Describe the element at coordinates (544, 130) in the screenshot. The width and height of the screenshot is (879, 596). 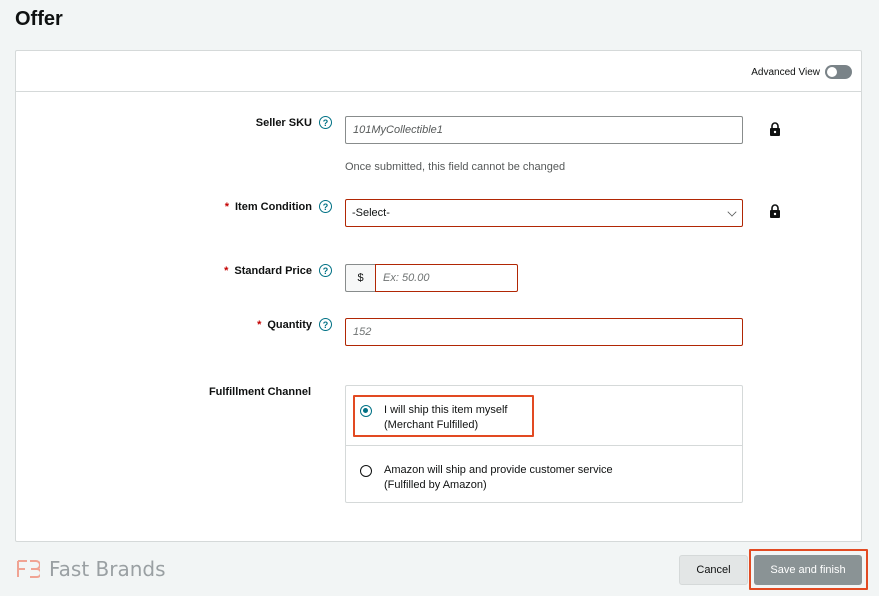
I see `seller-sku-input: 101MyCollectible1` at that location.